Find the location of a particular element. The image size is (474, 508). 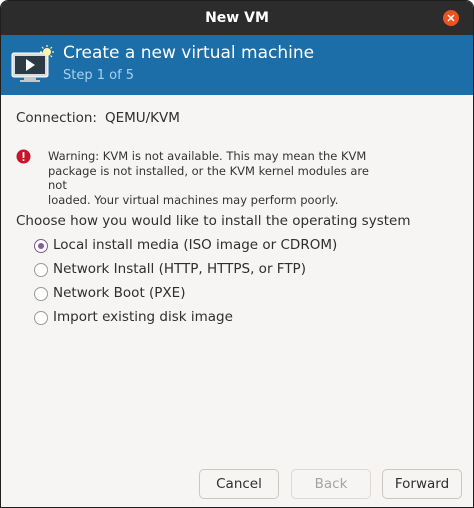

window-title: New VM is located at coordinates (237, 18).